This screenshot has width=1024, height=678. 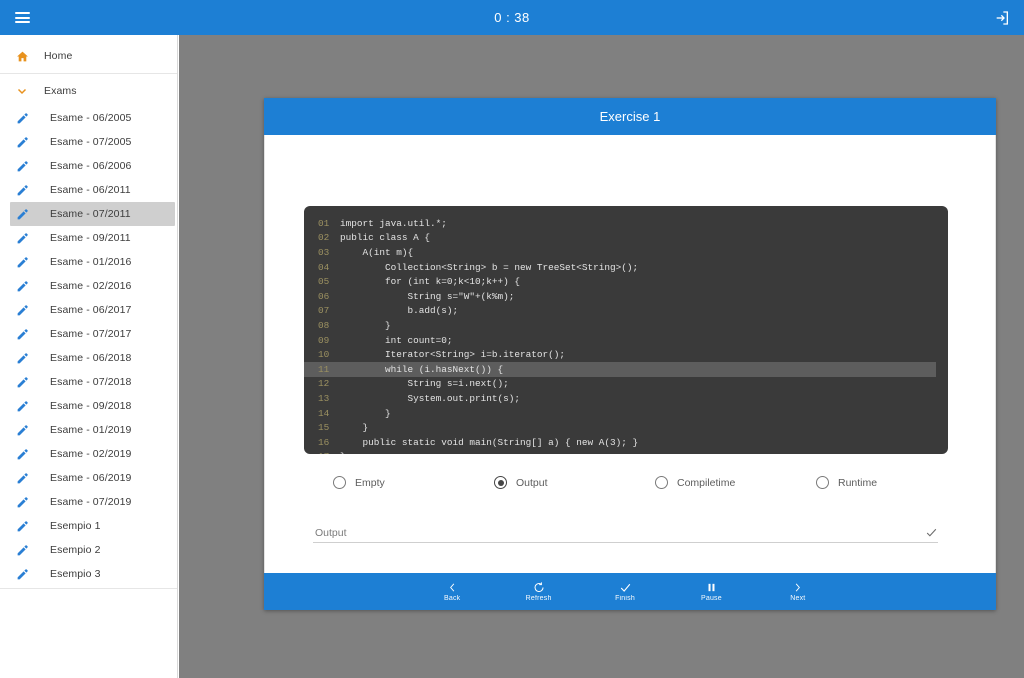 I want to click on sidebar-group-exams: Exams, so click(x=88, y=91).